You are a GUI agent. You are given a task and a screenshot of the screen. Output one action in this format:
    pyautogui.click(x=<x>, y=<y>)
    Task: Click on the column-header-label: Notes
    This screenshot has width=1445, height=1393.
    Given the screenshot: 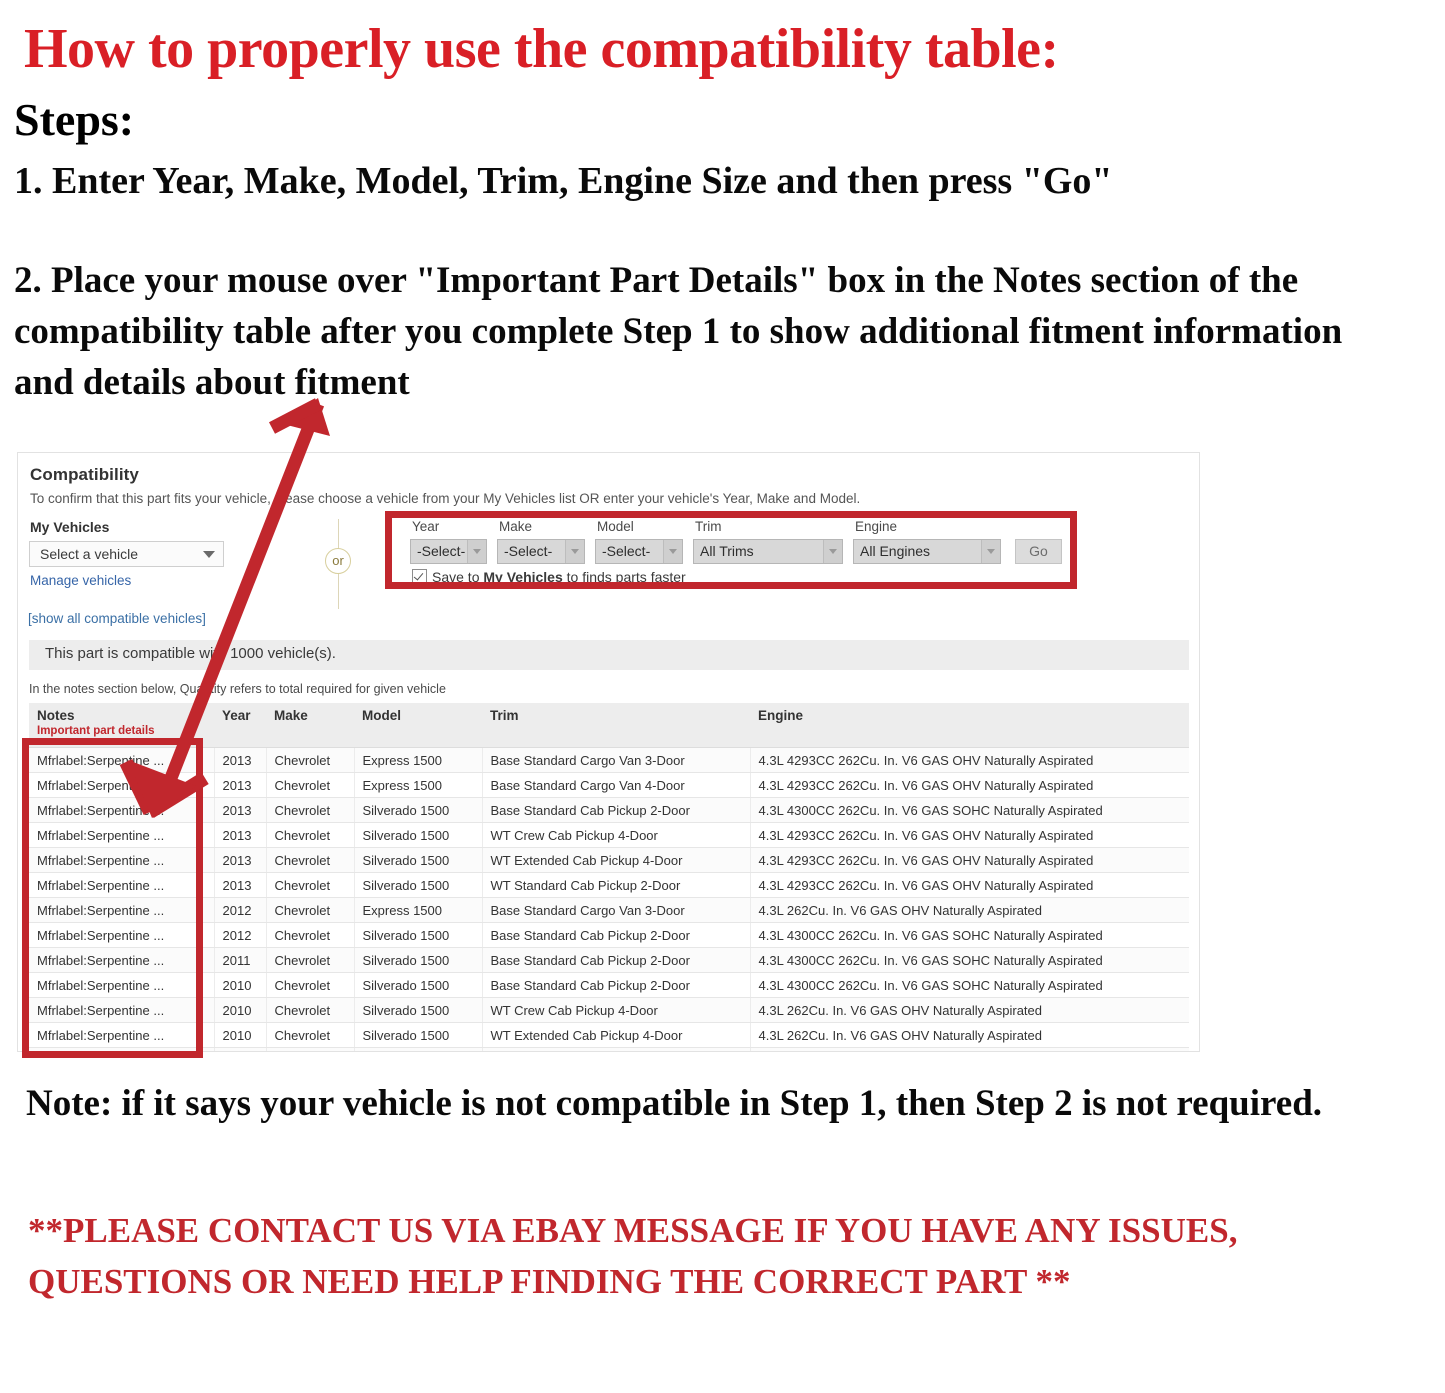 What is the action you would take?
    pyautogui.click(x=56, y=715)
    